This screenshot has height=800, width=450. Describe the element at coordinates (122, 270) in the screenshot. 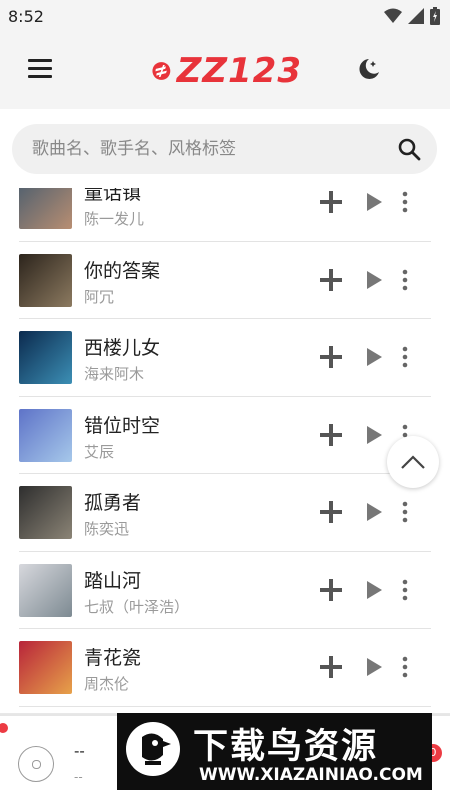

I see `song-title: 你的答案` at that location.